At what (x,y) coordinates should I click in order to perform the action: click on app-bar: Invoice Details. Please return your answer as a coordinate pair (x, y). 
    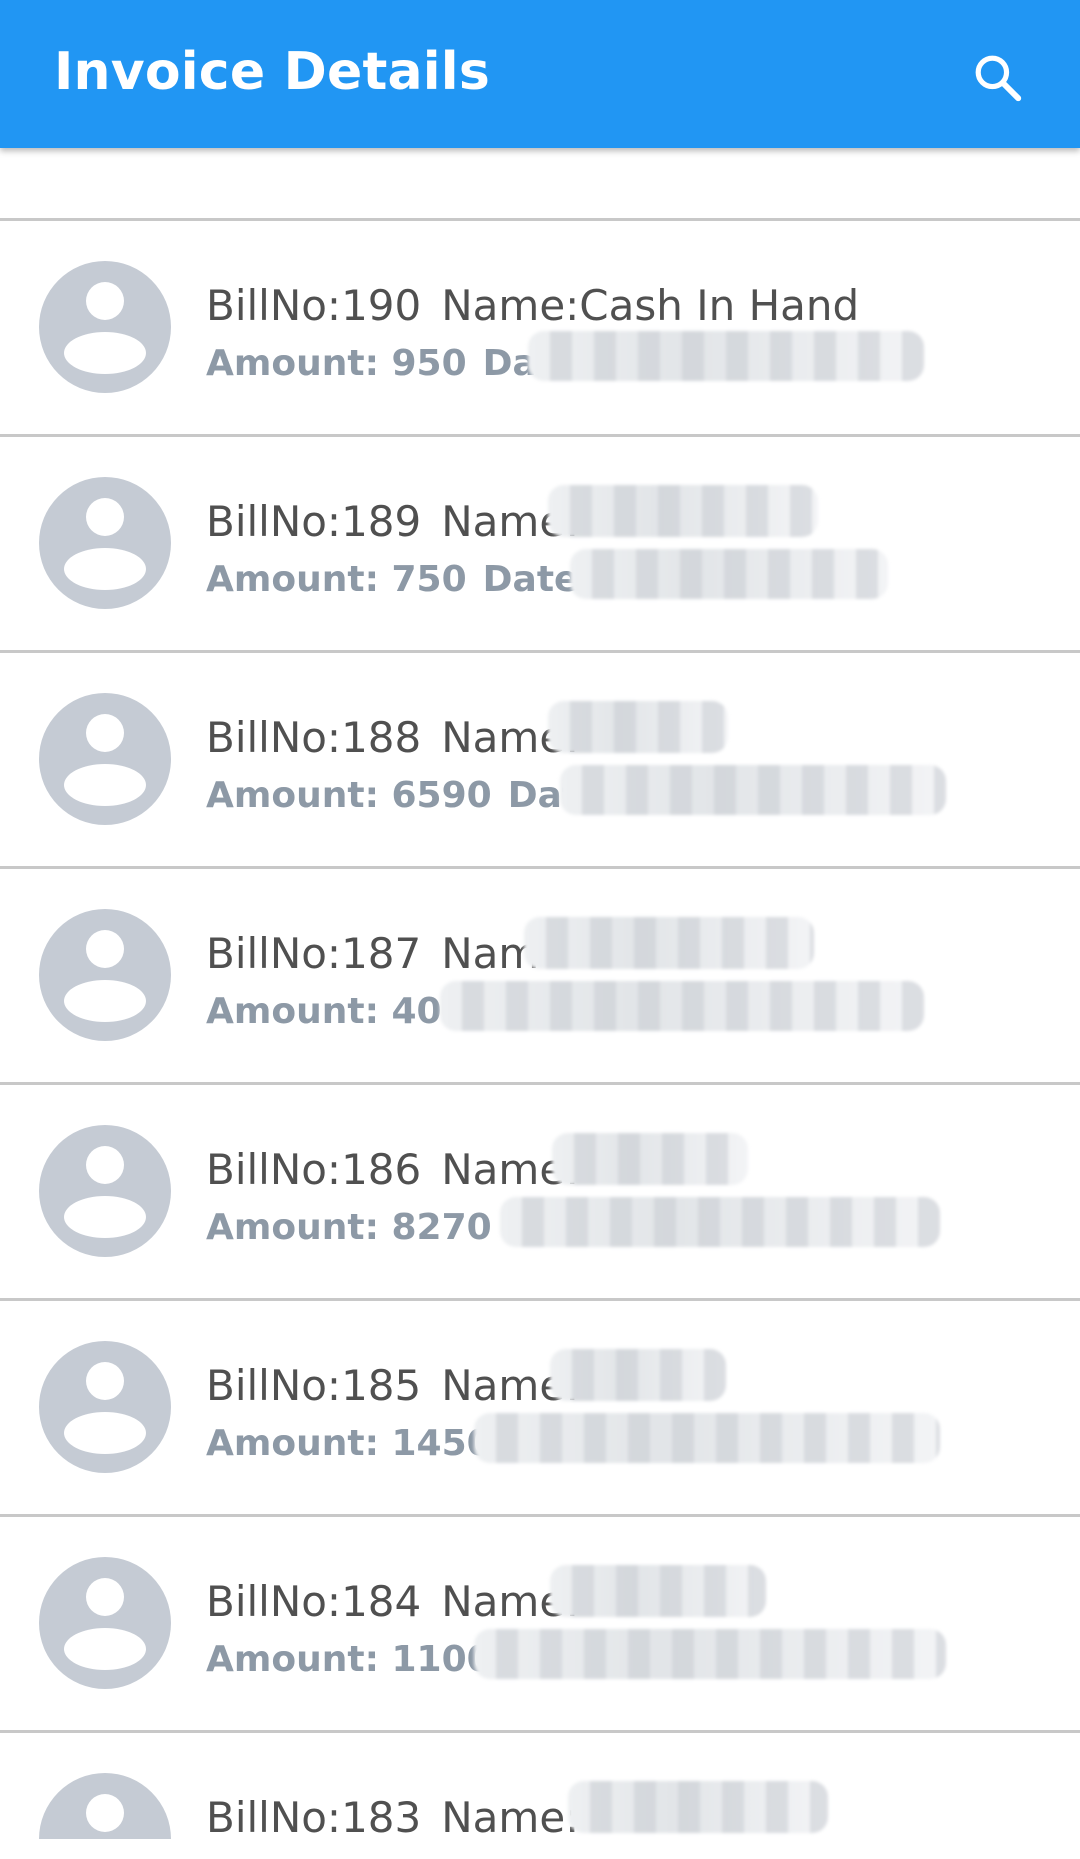
    Looking at the image, I should click on (540, 74).